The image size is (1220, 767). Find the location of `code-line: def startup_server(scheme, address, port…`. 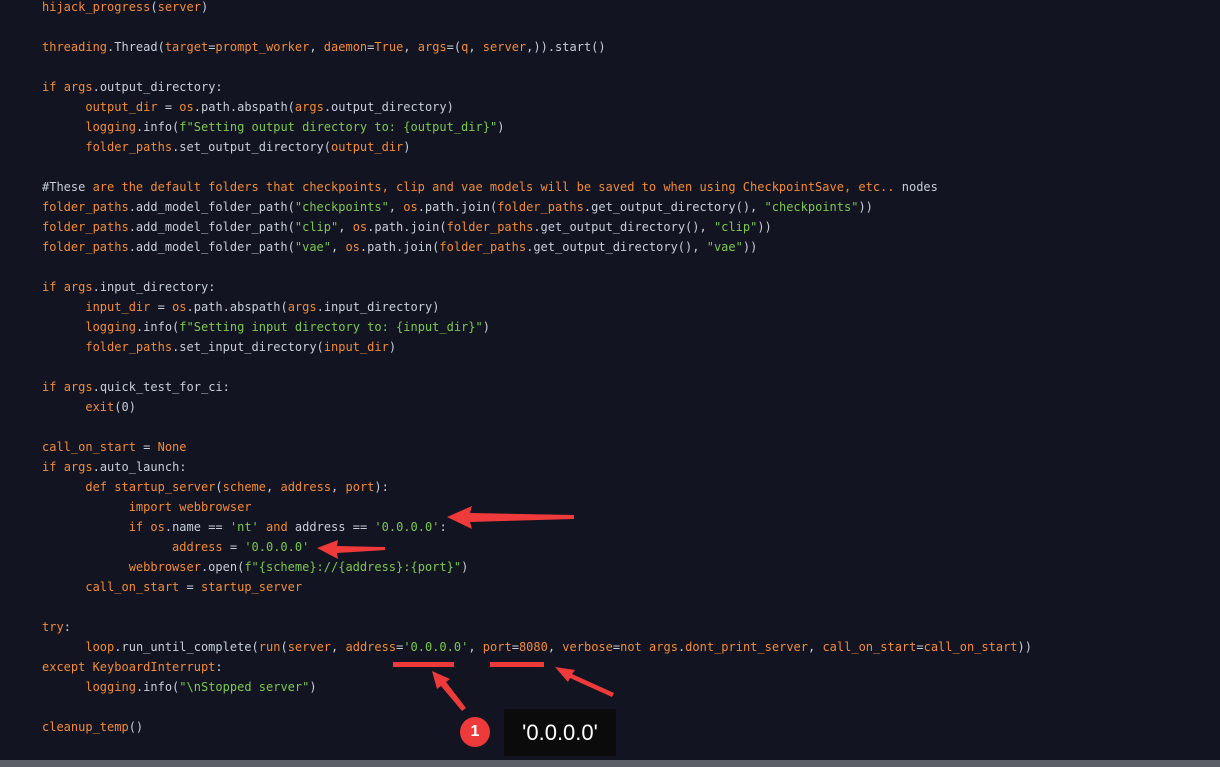

code-line: def startup_server(scheme, address, port… is located at coordinates (537, 487).